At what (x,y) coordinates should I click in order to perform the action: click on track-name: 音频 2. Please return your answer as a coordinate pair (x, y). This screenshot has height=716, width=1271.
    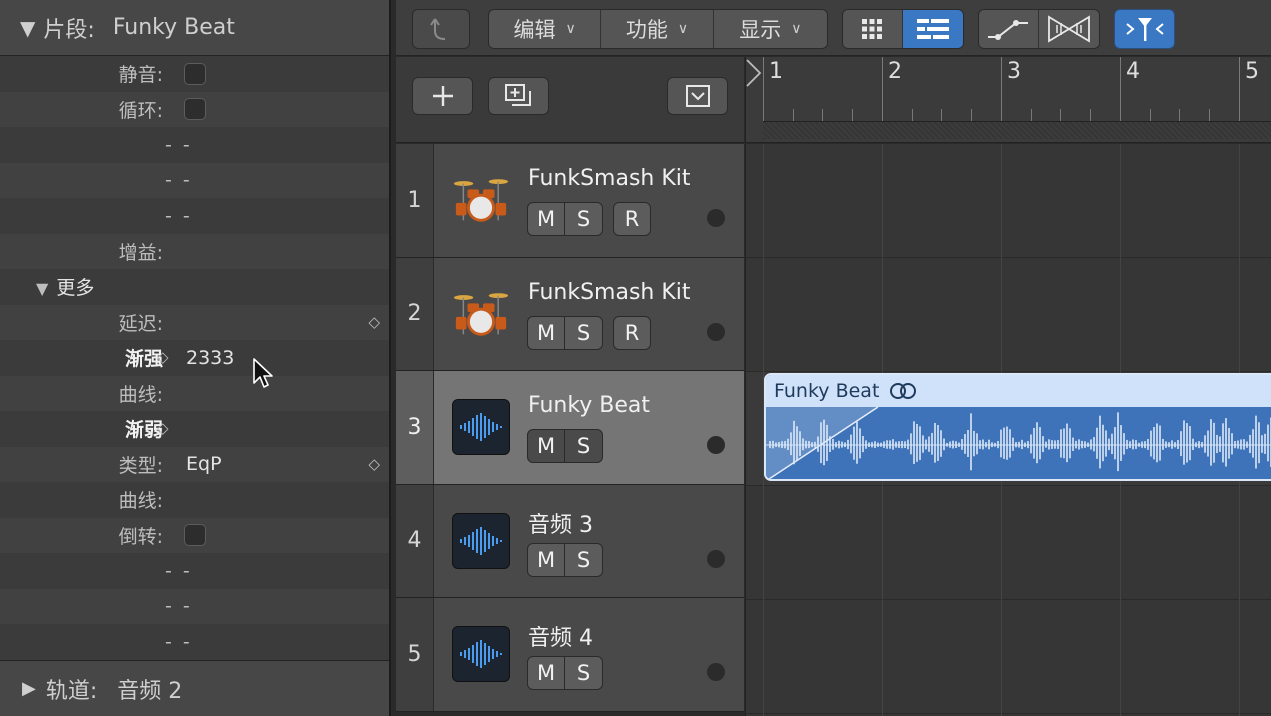
    Looking at the image, I should click on (150, 691).